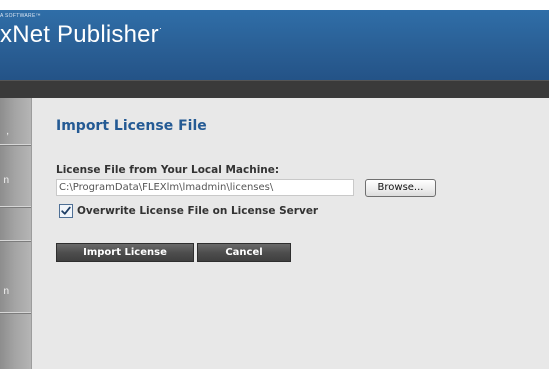 This screenshot has width=549, height=369. I want to click on license-path-input: C:\ProgramData\FLEXlm\lmadmin\licenses\, so click(205, 187).